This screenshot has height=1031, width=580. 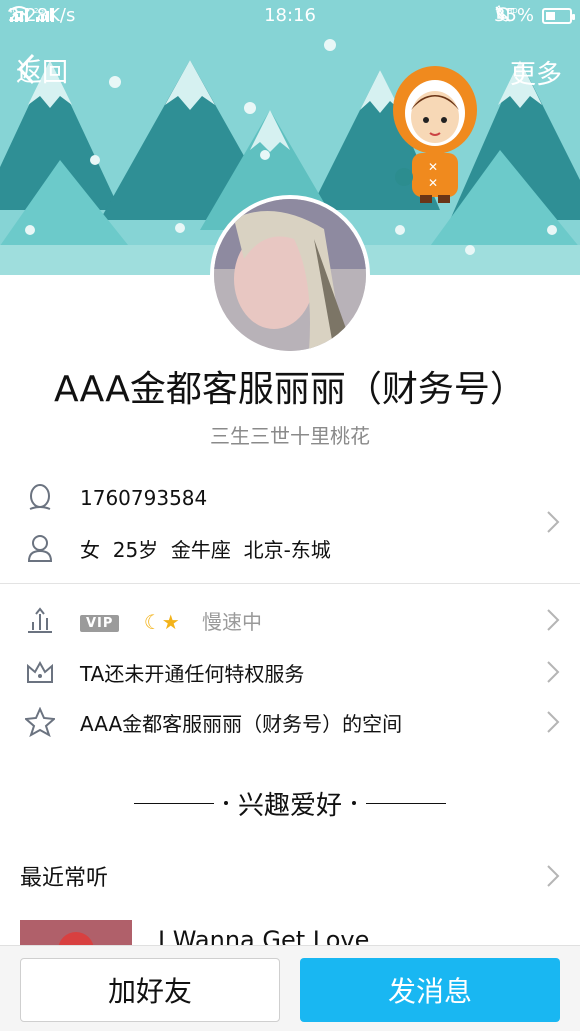 I want to click on star-icon: ★, so click(x=170, y=621).